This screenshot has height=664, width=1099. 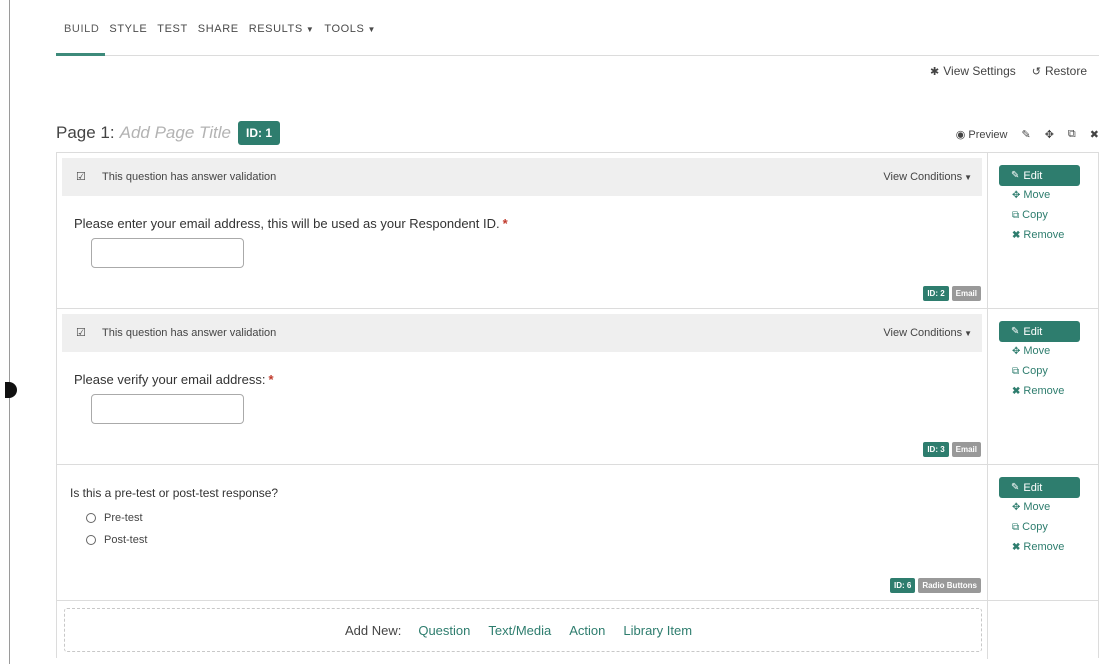 What do you see at coordinates (519, 630) in the screenshot?
I see `add-text-media-link: Text/Media` at bounding box center [519, 630].